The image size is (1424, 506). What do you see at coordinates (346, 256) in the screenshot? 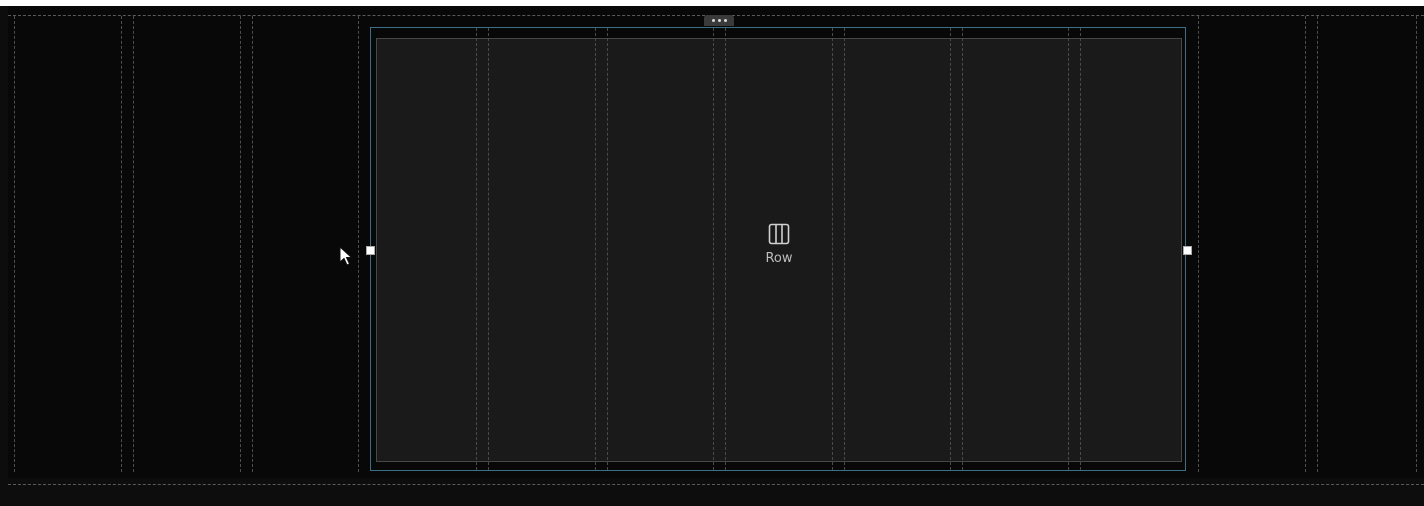
I see `mouse-pointer-icon` at bounding box center [346, 256].